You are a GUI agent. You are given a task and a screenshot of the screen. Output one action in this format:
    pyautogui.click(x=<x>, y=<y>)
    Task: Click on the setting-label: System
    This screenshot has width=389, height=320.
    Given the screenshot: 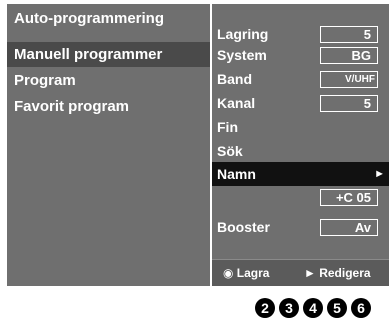 What is the action you would take?
    pyautogui.click(x=242, y=55)
    